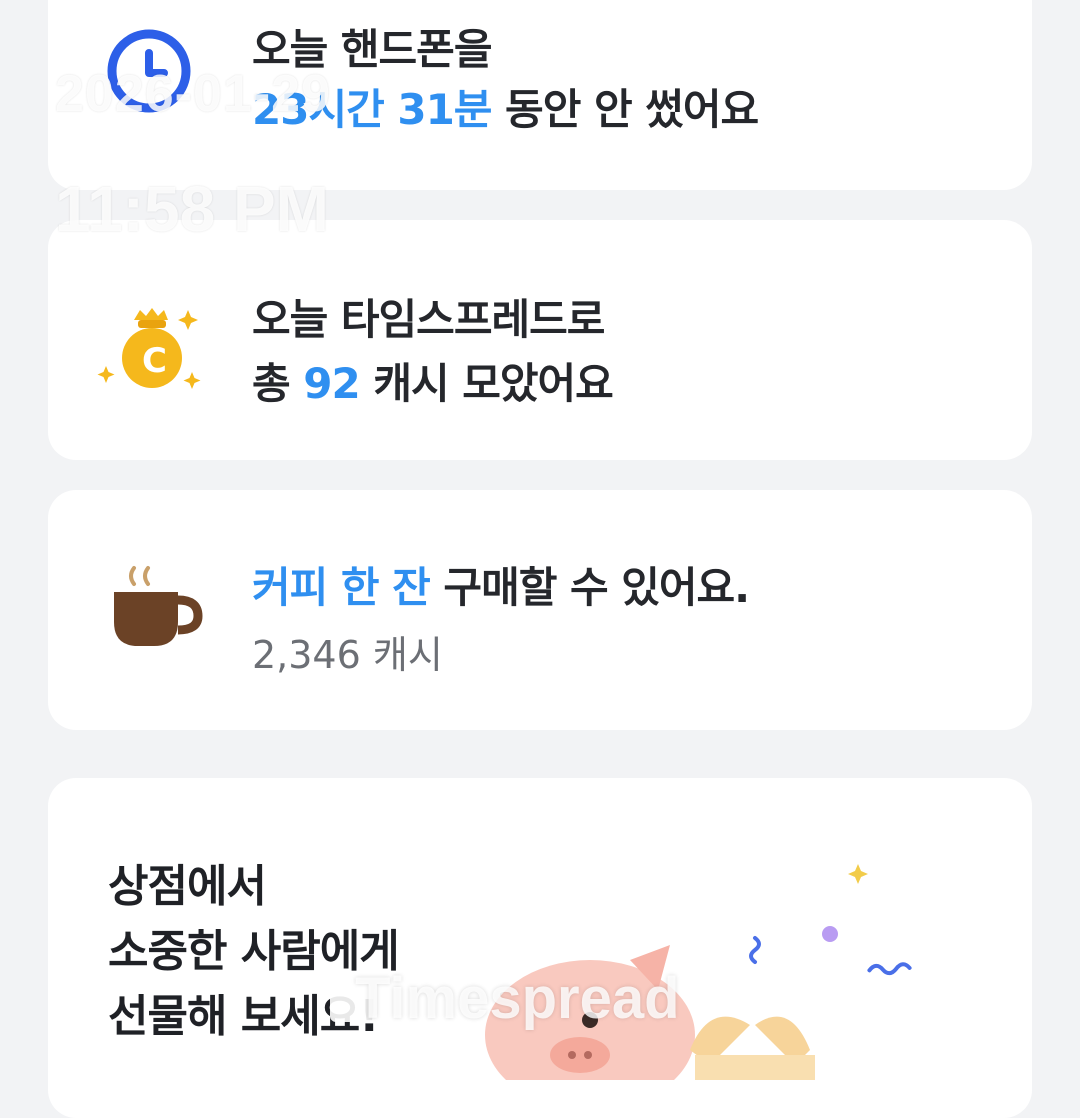 The width and height of the screenshot is (1080, 1118). Describe the element at coordinates (589, 587) in the screenshot. I see `coffee-suffix: 구매할 수 있어요.` at that location.